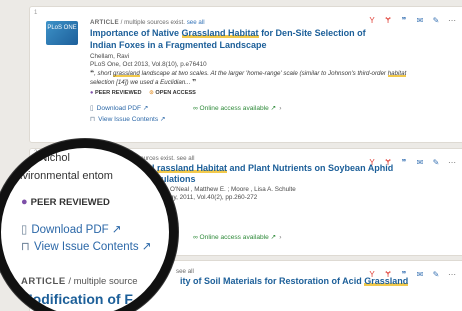 The height and width of the screenshot is (311, 462). Describe the element at coordinates (77, 299) in the screenshot. I see `magnified-next-title: Modification of F` at that location.